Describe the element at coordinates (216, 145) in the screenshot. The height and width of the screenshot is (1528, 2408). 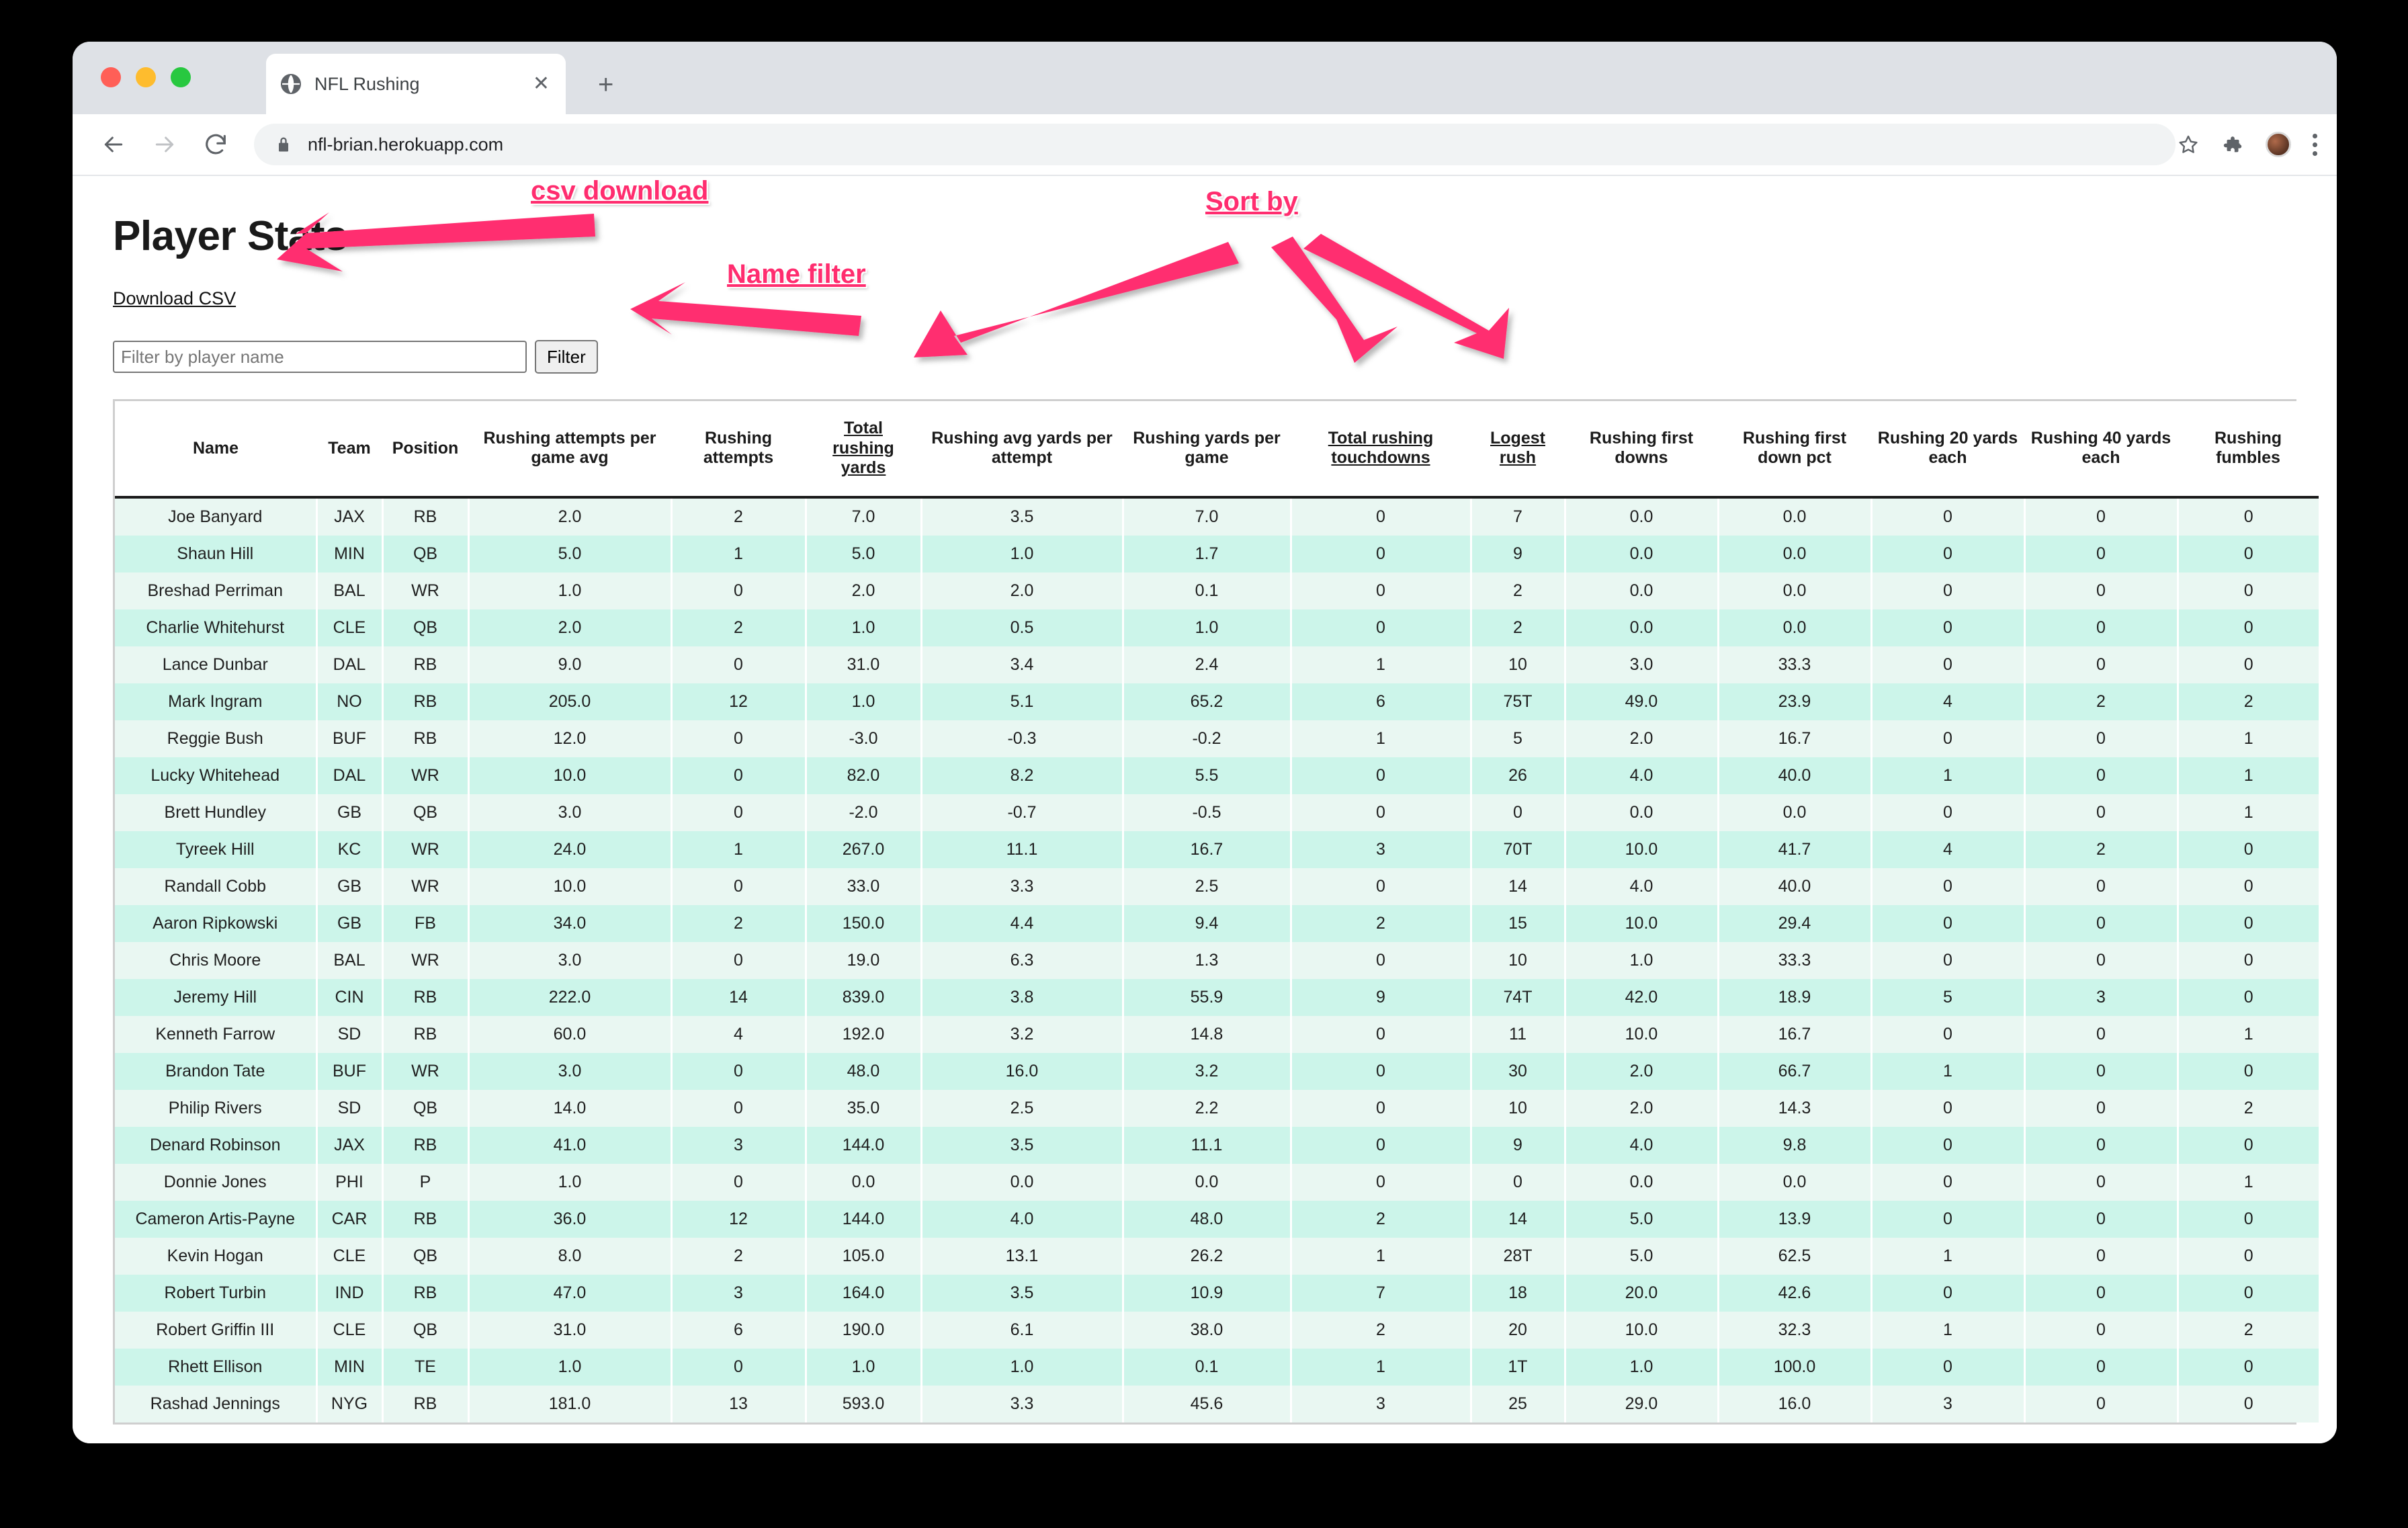
I see `reload-icon` at that location.